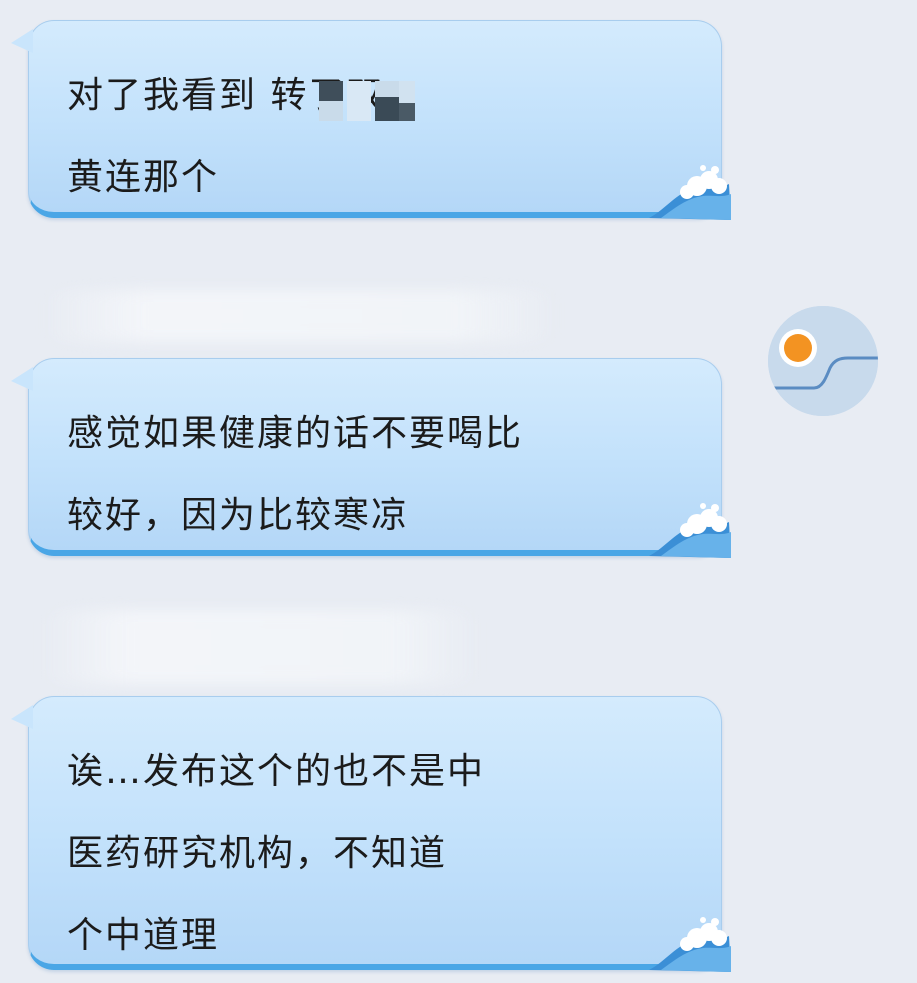  I want to click on message-text: 对了我看到 转了双 黄连那个, so click(224, 136).